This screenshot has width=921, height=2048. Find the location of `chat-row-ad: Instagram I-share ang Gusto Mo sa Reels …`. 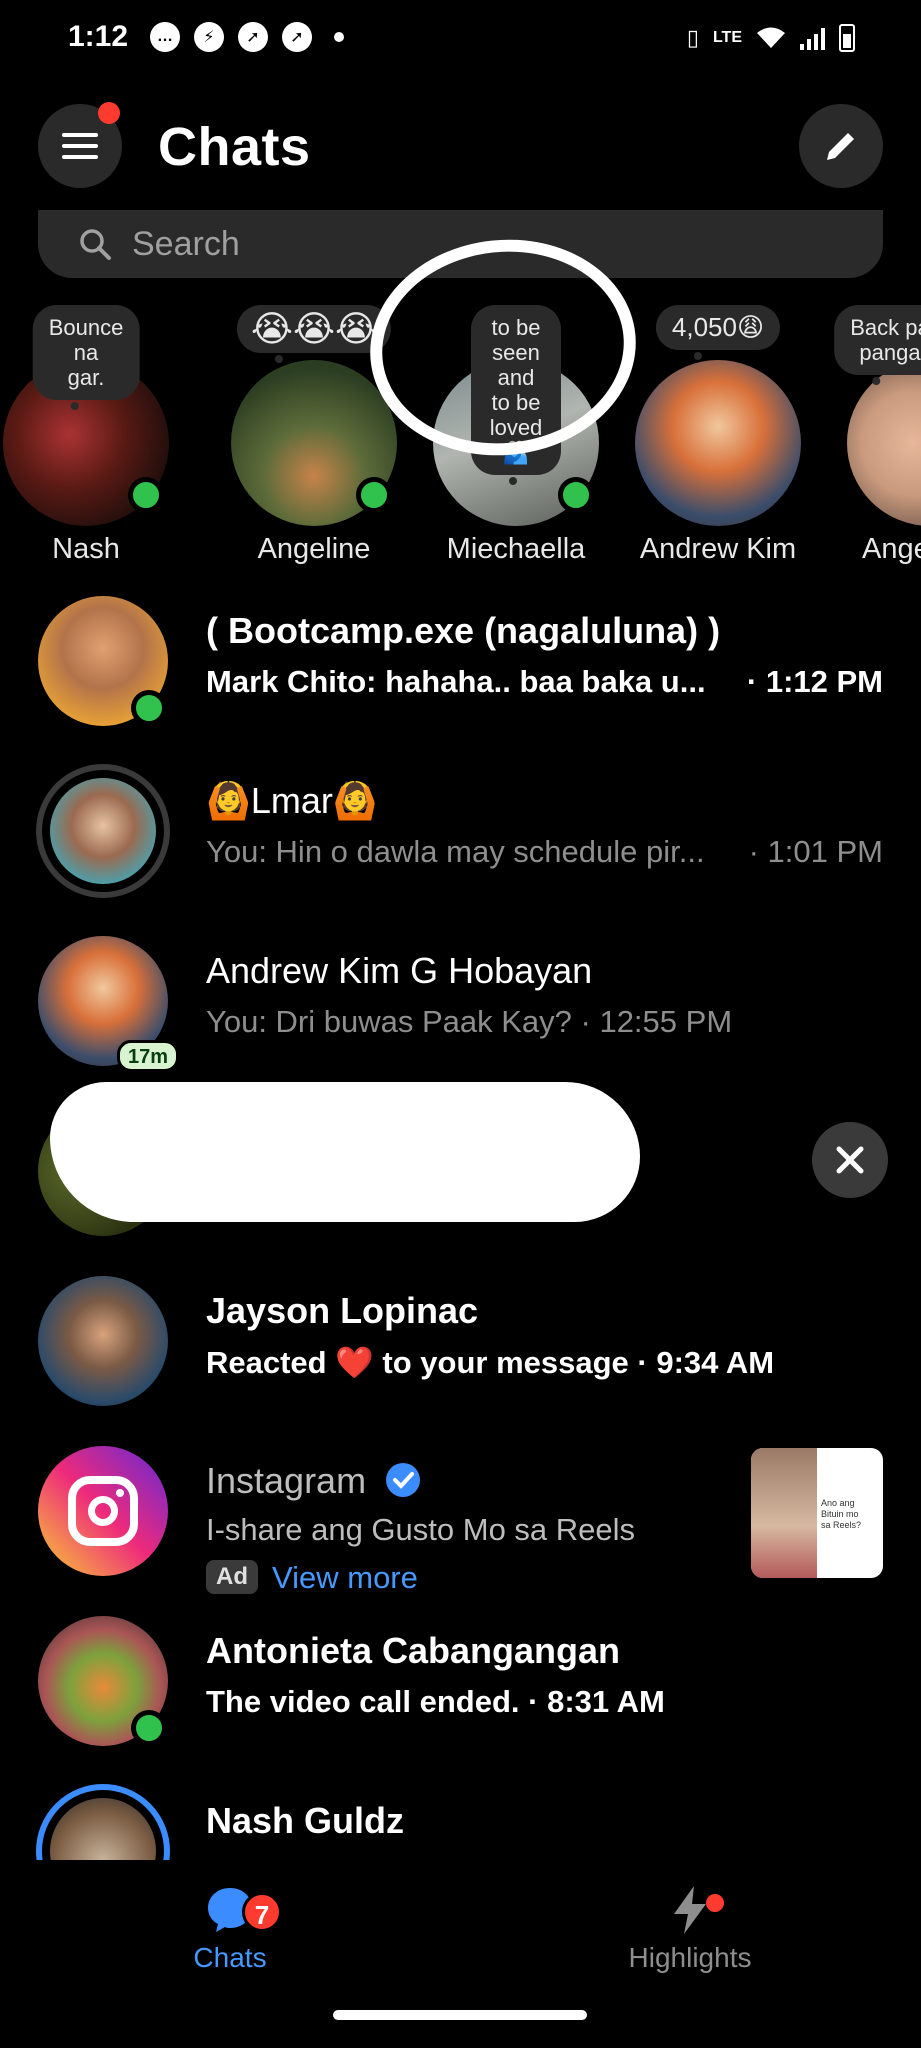

chat-row-ad: Instagram I-share ang Gusto Mo sa Reels … is located at coordinates (460, 1511).